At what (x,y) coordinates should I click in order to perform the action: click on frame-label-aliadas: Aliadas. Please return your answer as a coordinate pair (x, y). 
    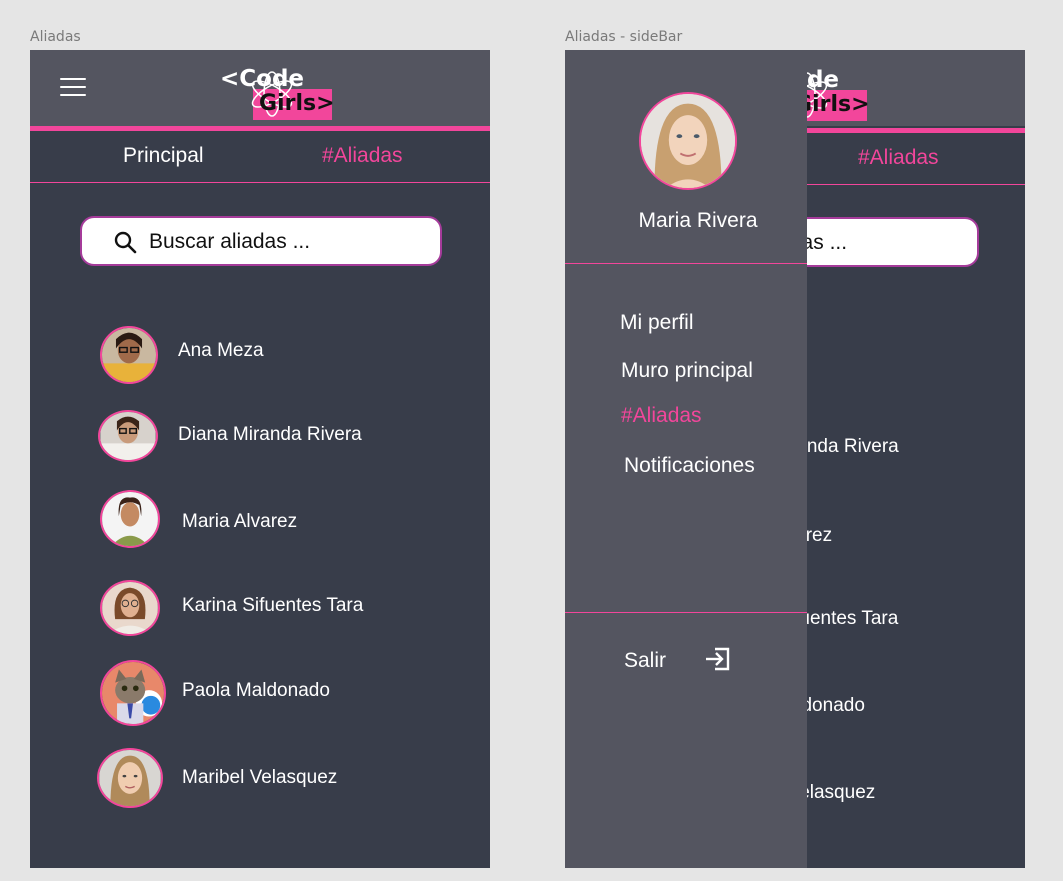
    Looking at the image, I should click on (55, 37).